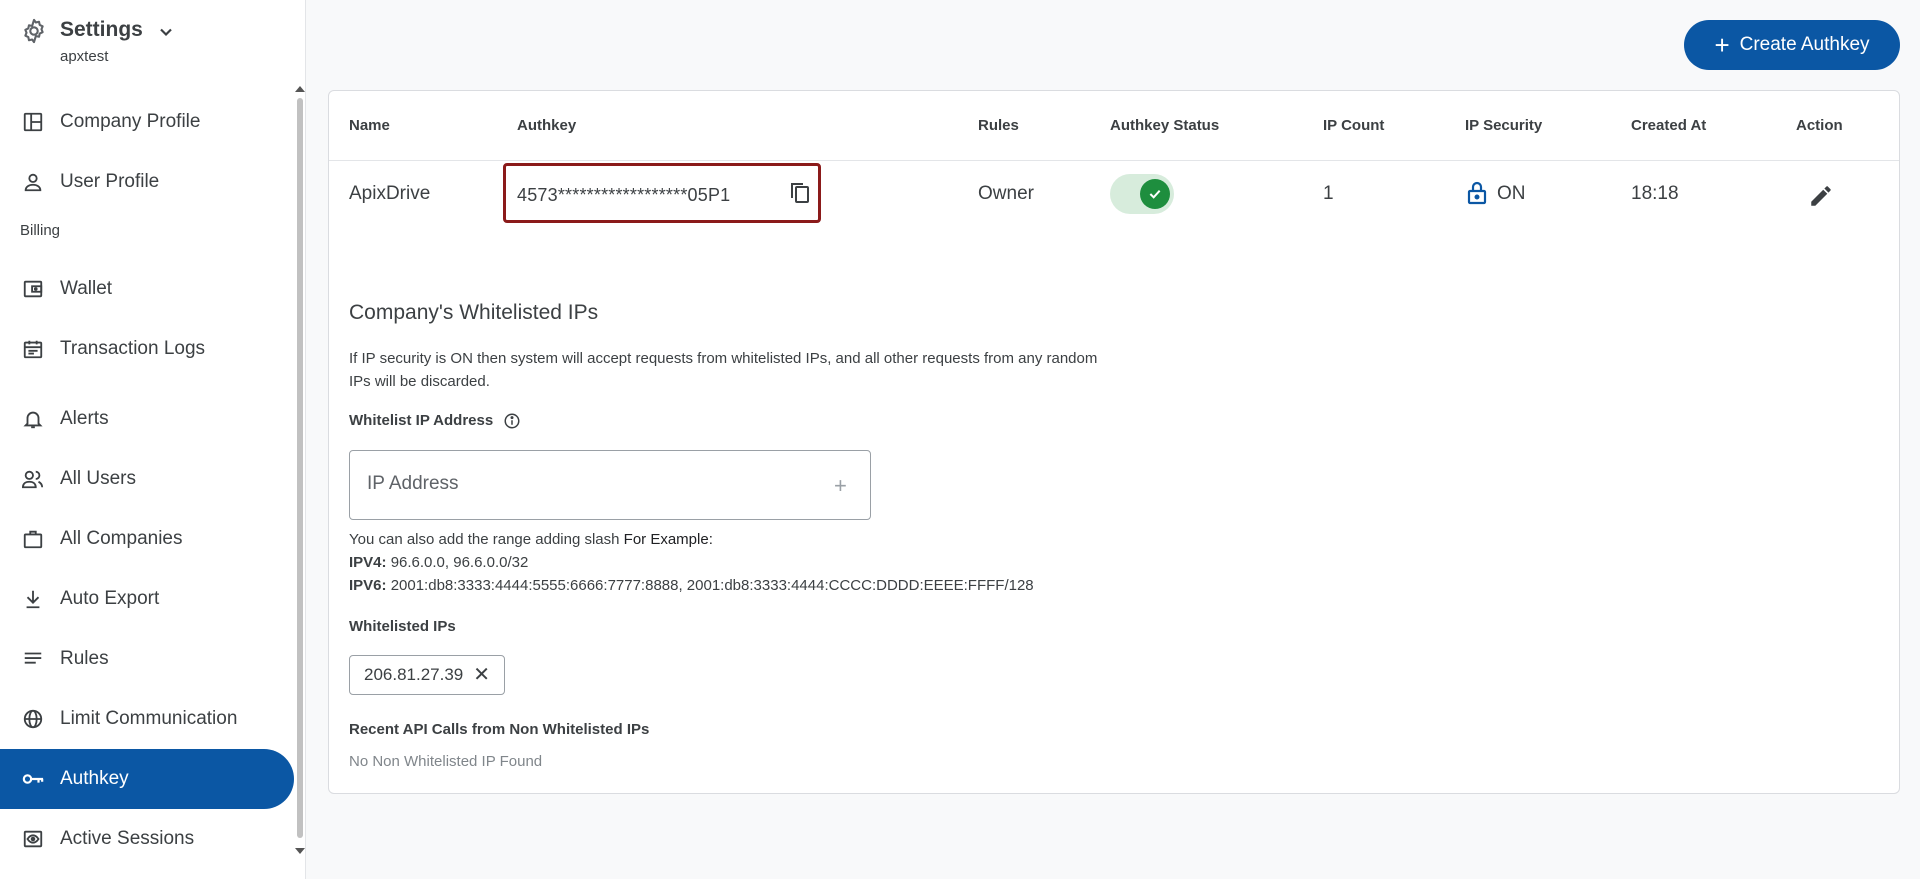 Image resolution: width=1920 pixels, height=879 pixels. I want to click on scroll-up-arrow-icon, so click(300, 89).